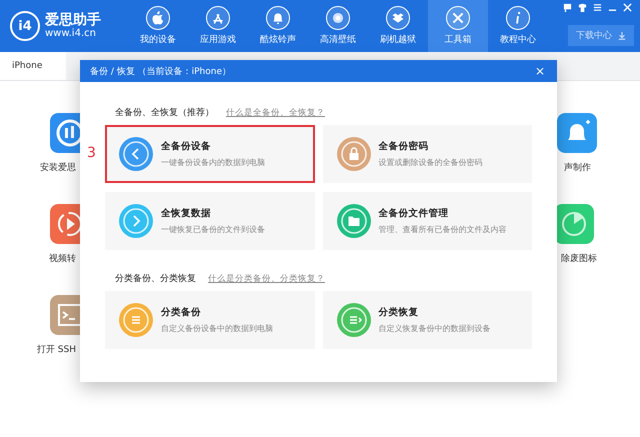  What do you see at coordinates (458, 26) in the screenshot?
I see `nav-tab: 工具箱` at bounding box center [458, 26].